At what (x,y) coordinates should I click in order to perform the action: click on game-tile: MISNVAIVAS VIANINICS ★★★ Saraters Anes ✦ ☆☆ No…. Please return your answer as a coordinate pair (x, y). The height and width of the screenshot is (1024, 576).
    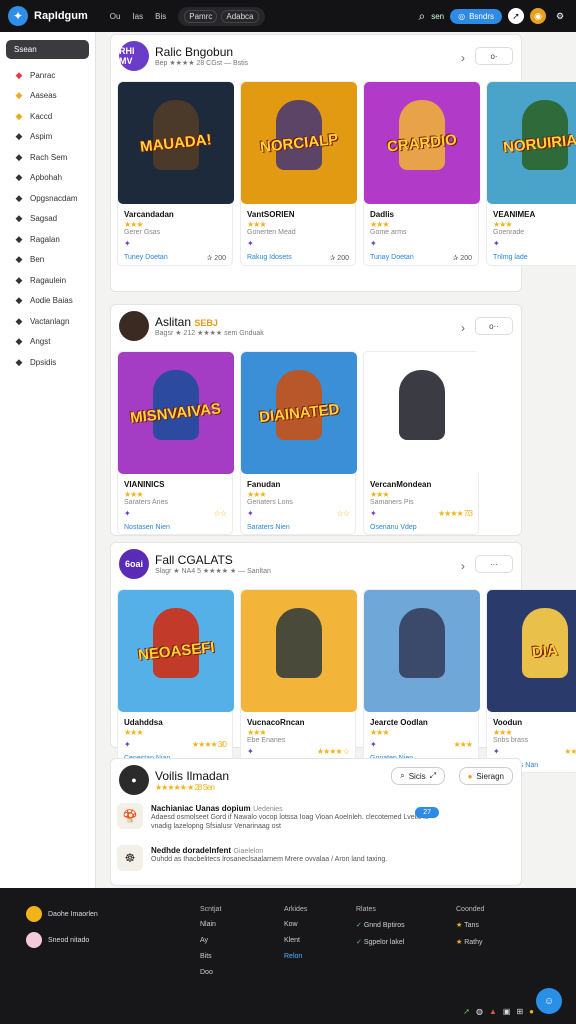
    Looking at the image, I should click on (175, 443).